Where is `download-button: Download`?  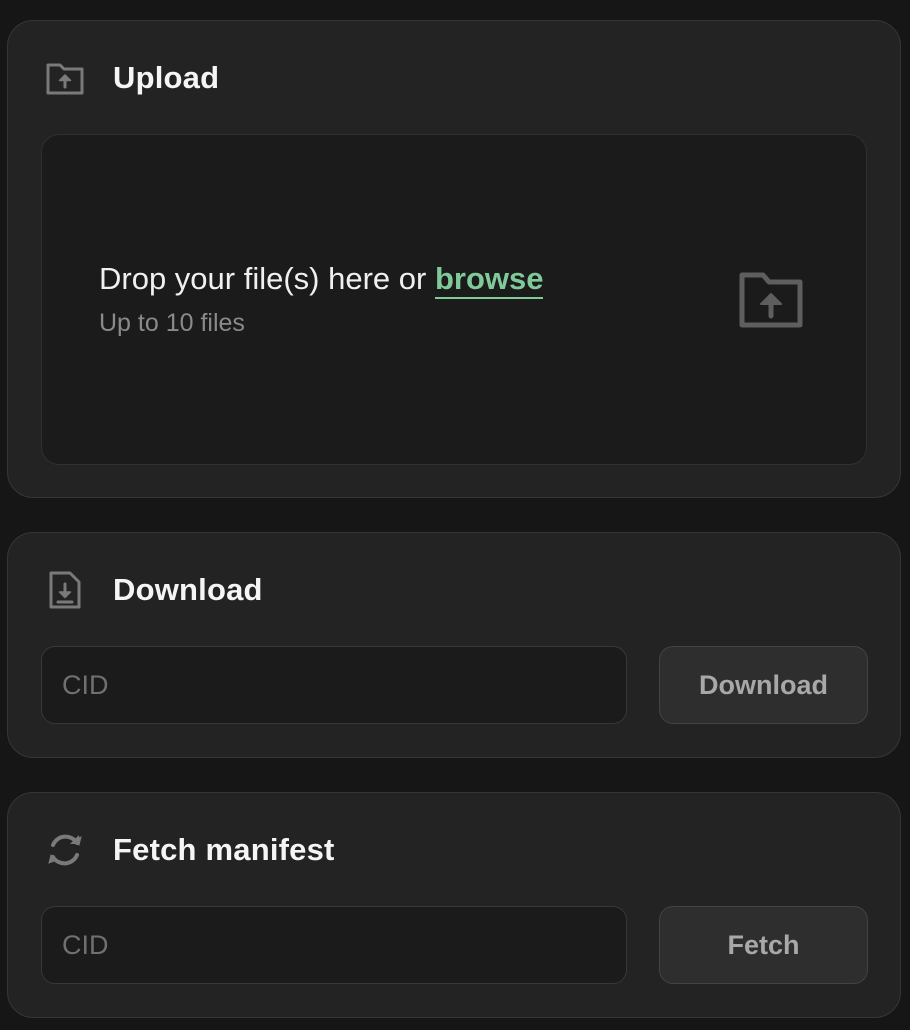 download-button: Download is located at coordinates (763, 685).